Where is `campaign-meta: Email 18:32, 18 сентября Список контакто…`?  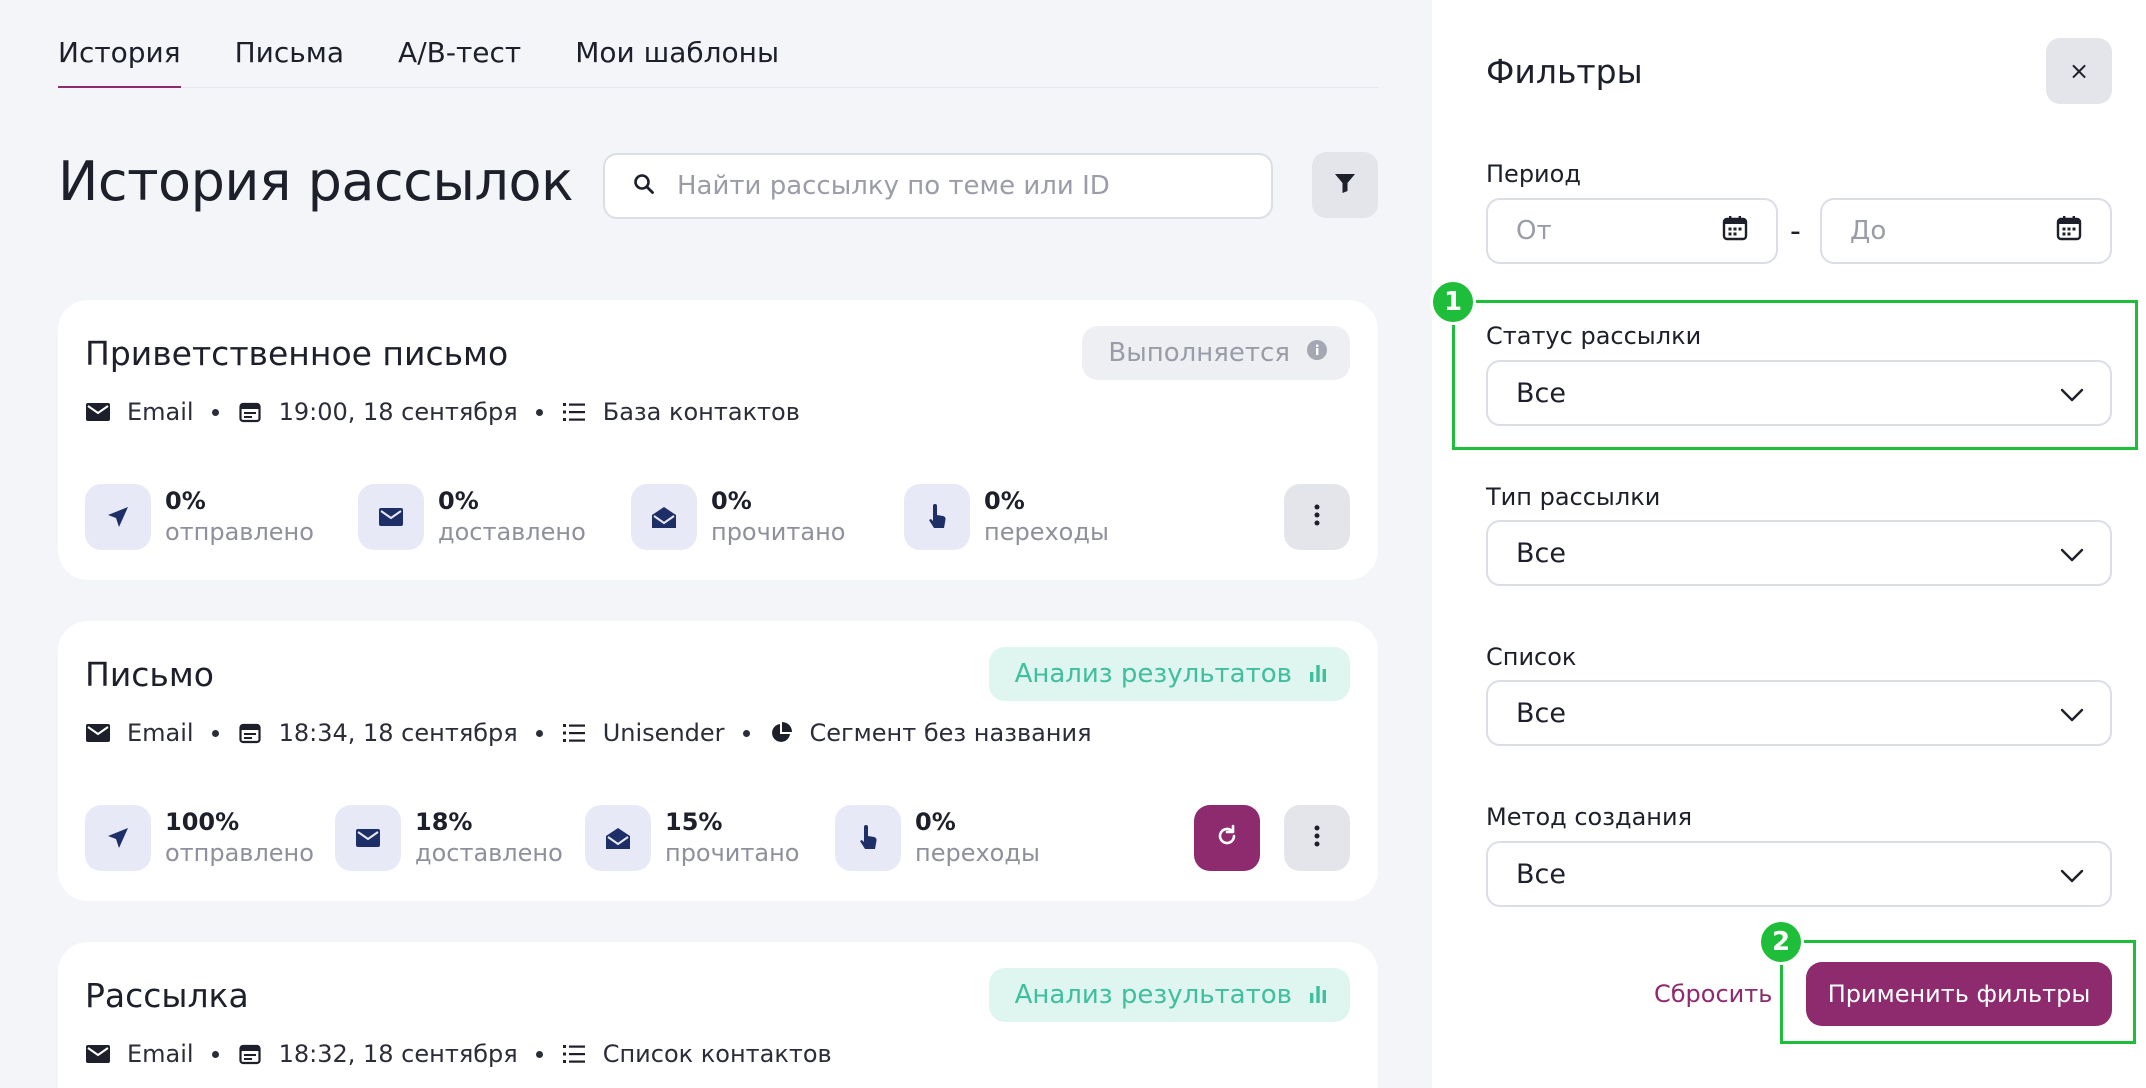 campaign-meta: Email 18:32, 18 сентября Список контакто… is located at coordinates (458, 1054).